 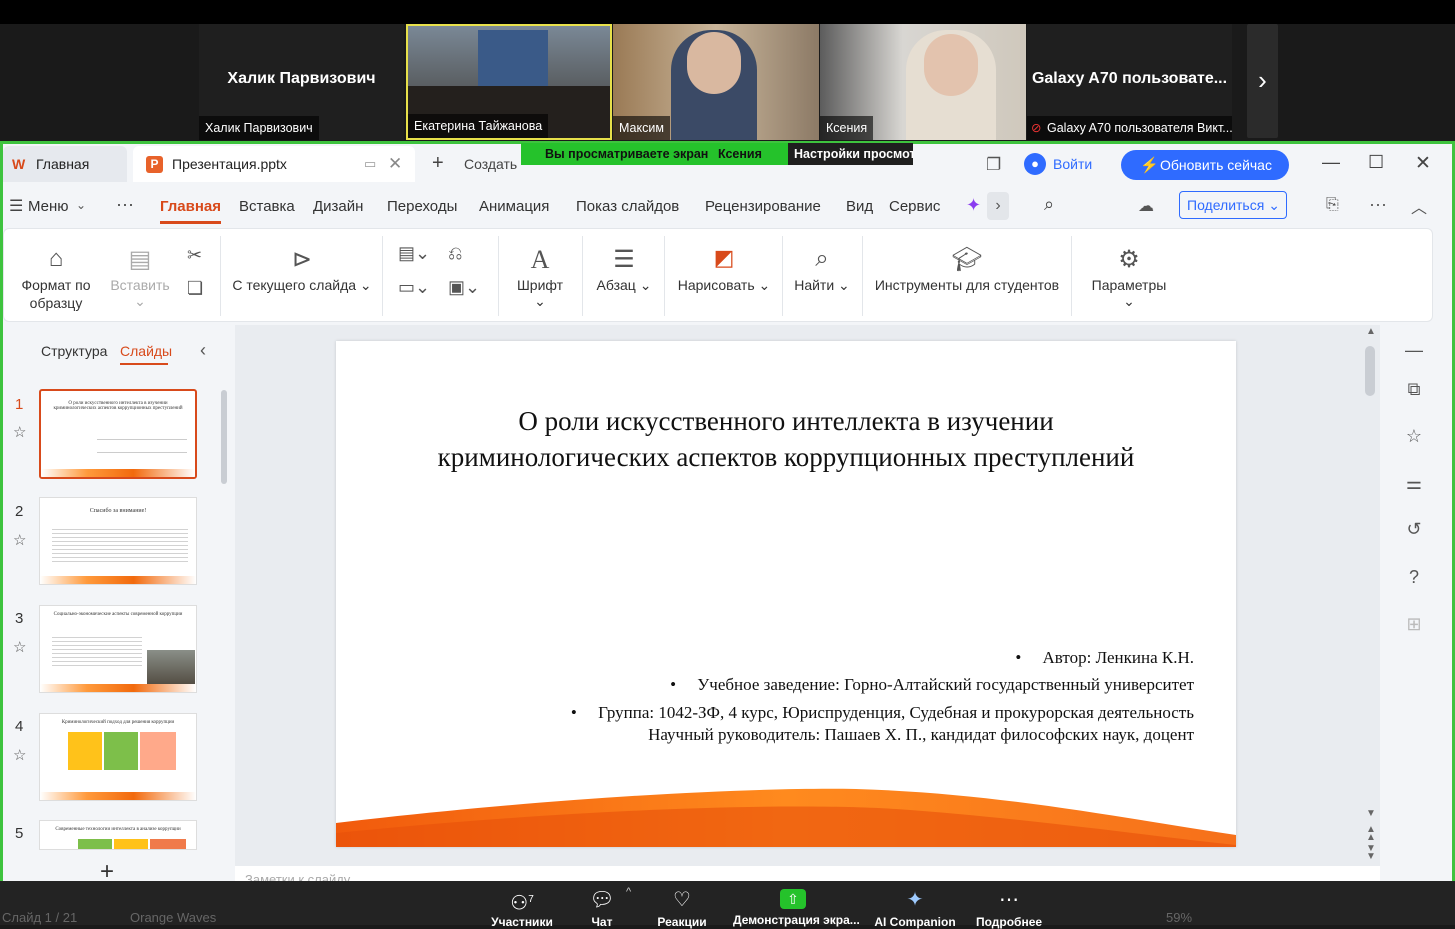 What do you see at coordinates (455, 253) in the screenshot?
I see `reset-slide-icon: ⎌` at bounding box center [455, 253].